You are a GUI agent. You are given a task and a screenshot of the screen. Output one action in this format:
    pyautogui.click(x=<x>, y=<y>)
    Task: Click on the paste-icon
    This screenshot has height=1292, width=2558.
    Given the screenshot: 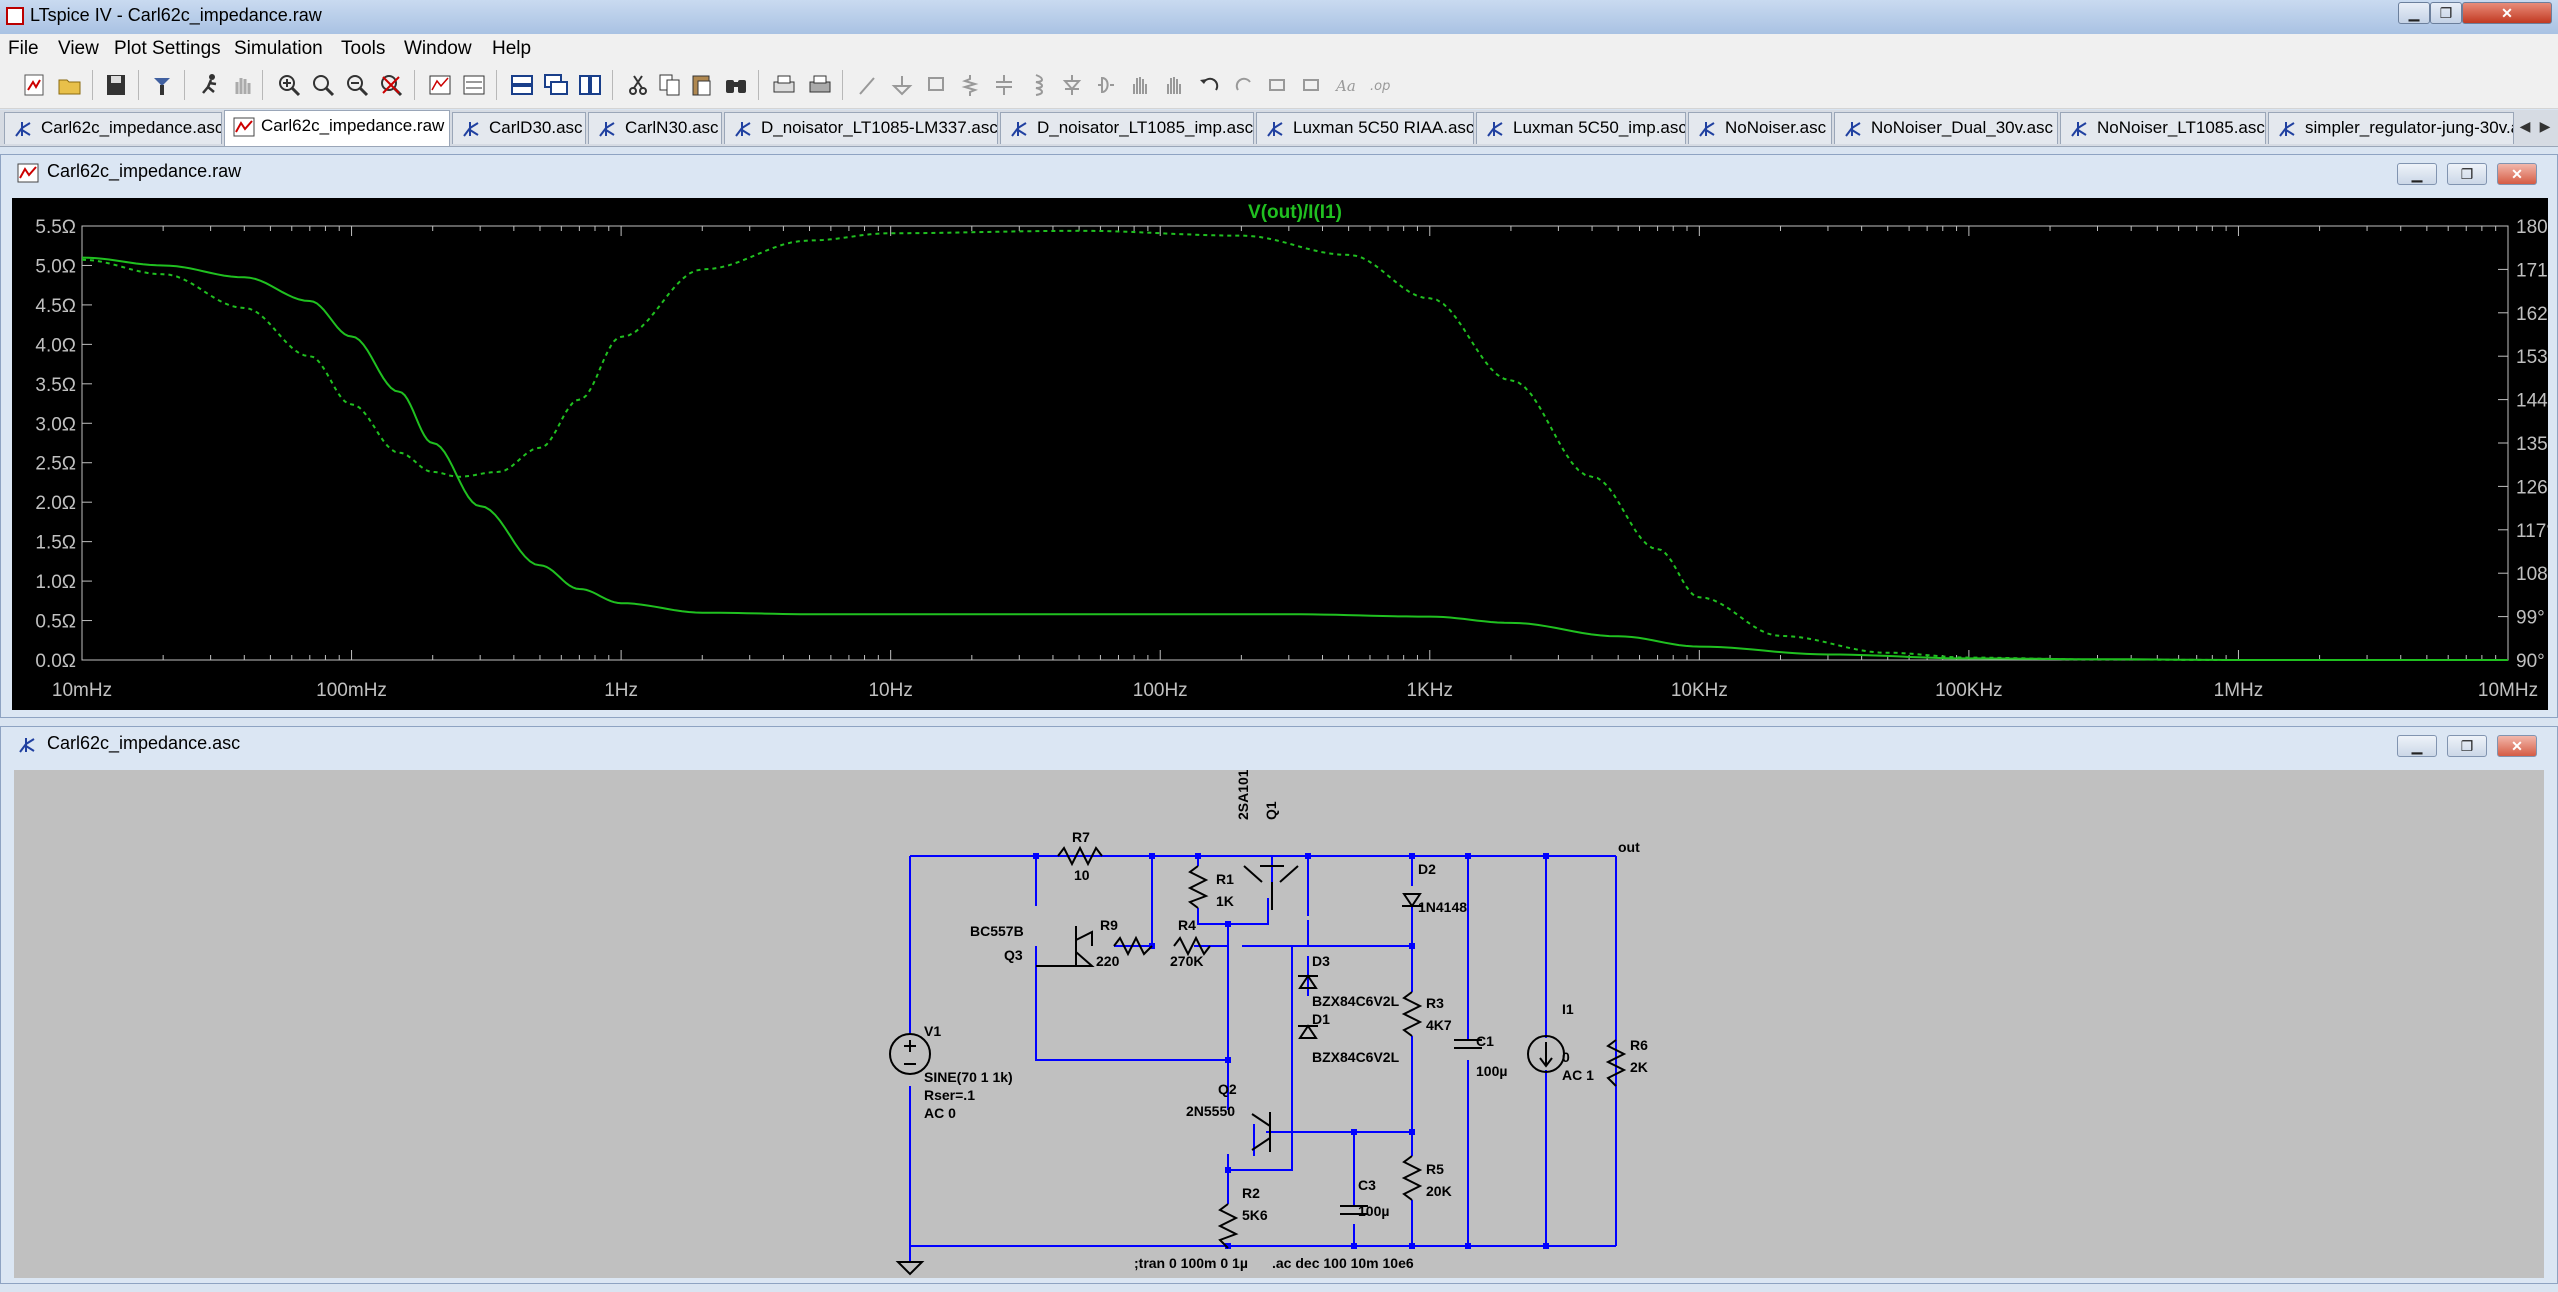 What is the action you would take?
    pyautogui.click(x=702, y=85)
    